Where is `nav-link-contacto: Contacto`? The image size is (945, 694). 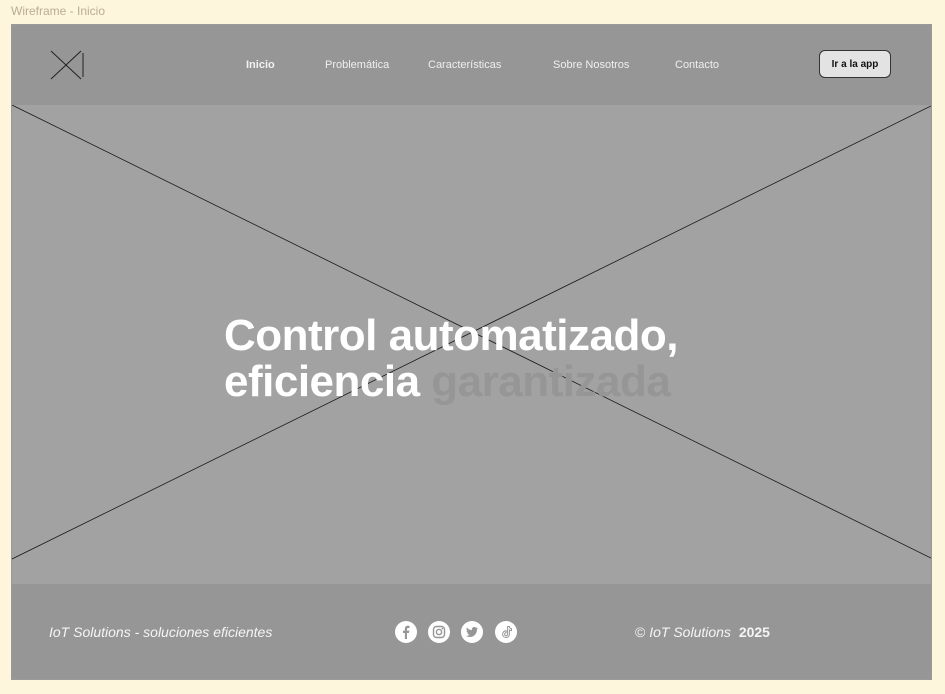 nav-link-contacto: Contacto is located at coordinates (697, 65).